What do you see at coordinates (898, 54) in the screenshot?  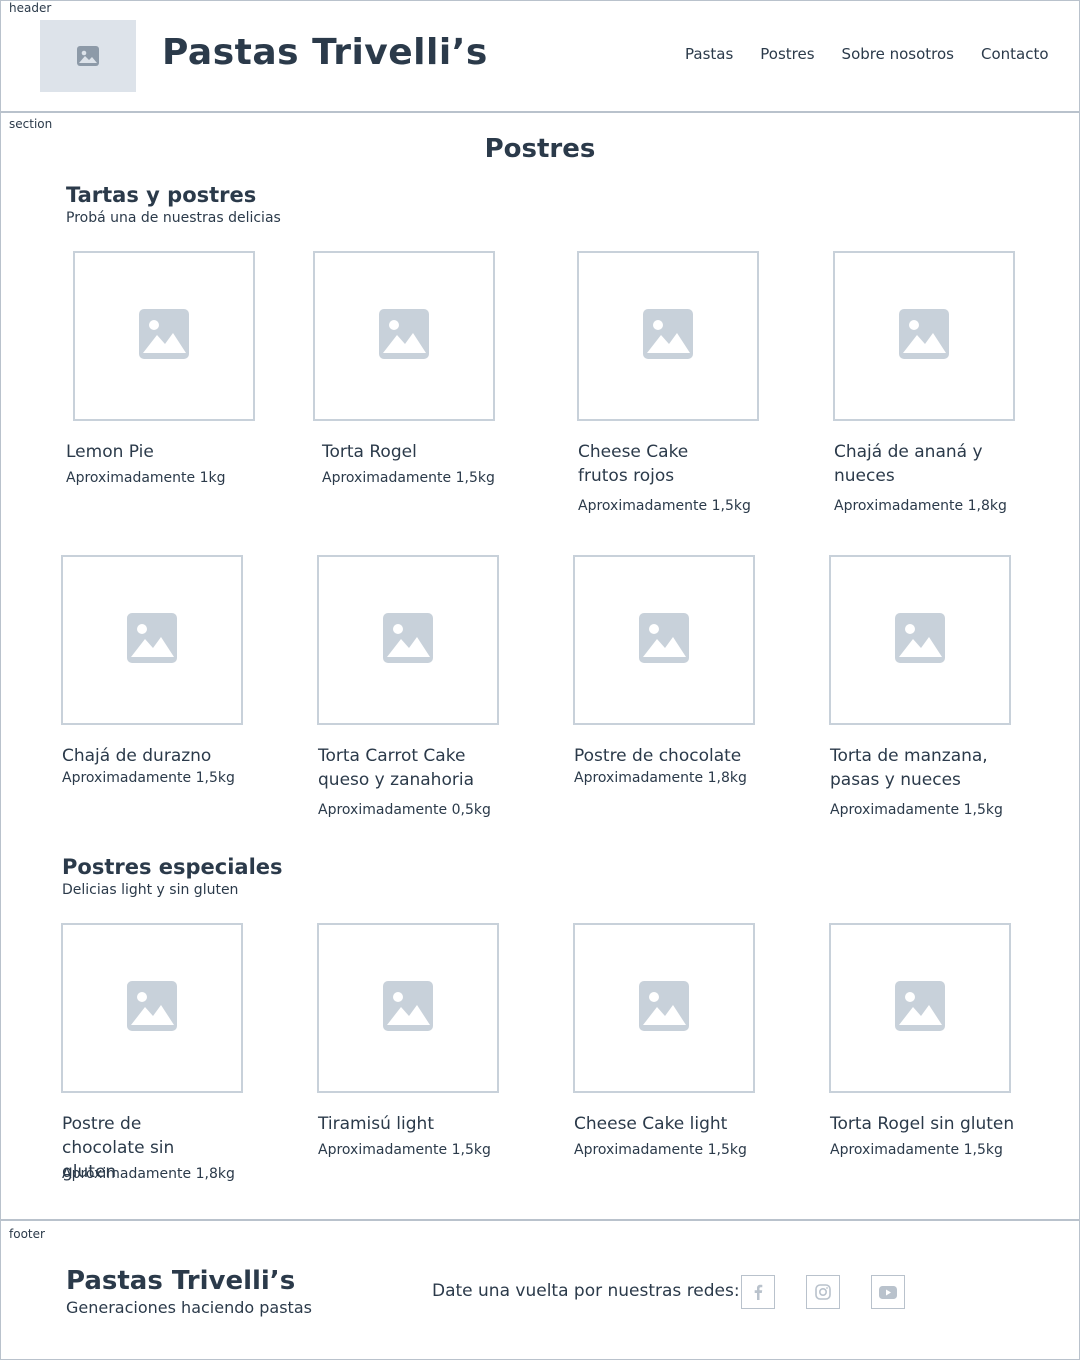 I see `nav-link-sobre-nosotros: Sobre nosotros` at bounding box center [898, 54].